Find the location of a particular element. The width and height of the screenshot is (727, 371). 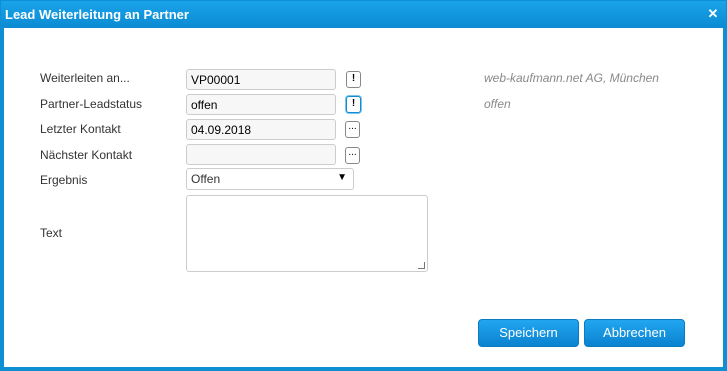

forward-input: VP00001 is located at coordinates (261, 79).